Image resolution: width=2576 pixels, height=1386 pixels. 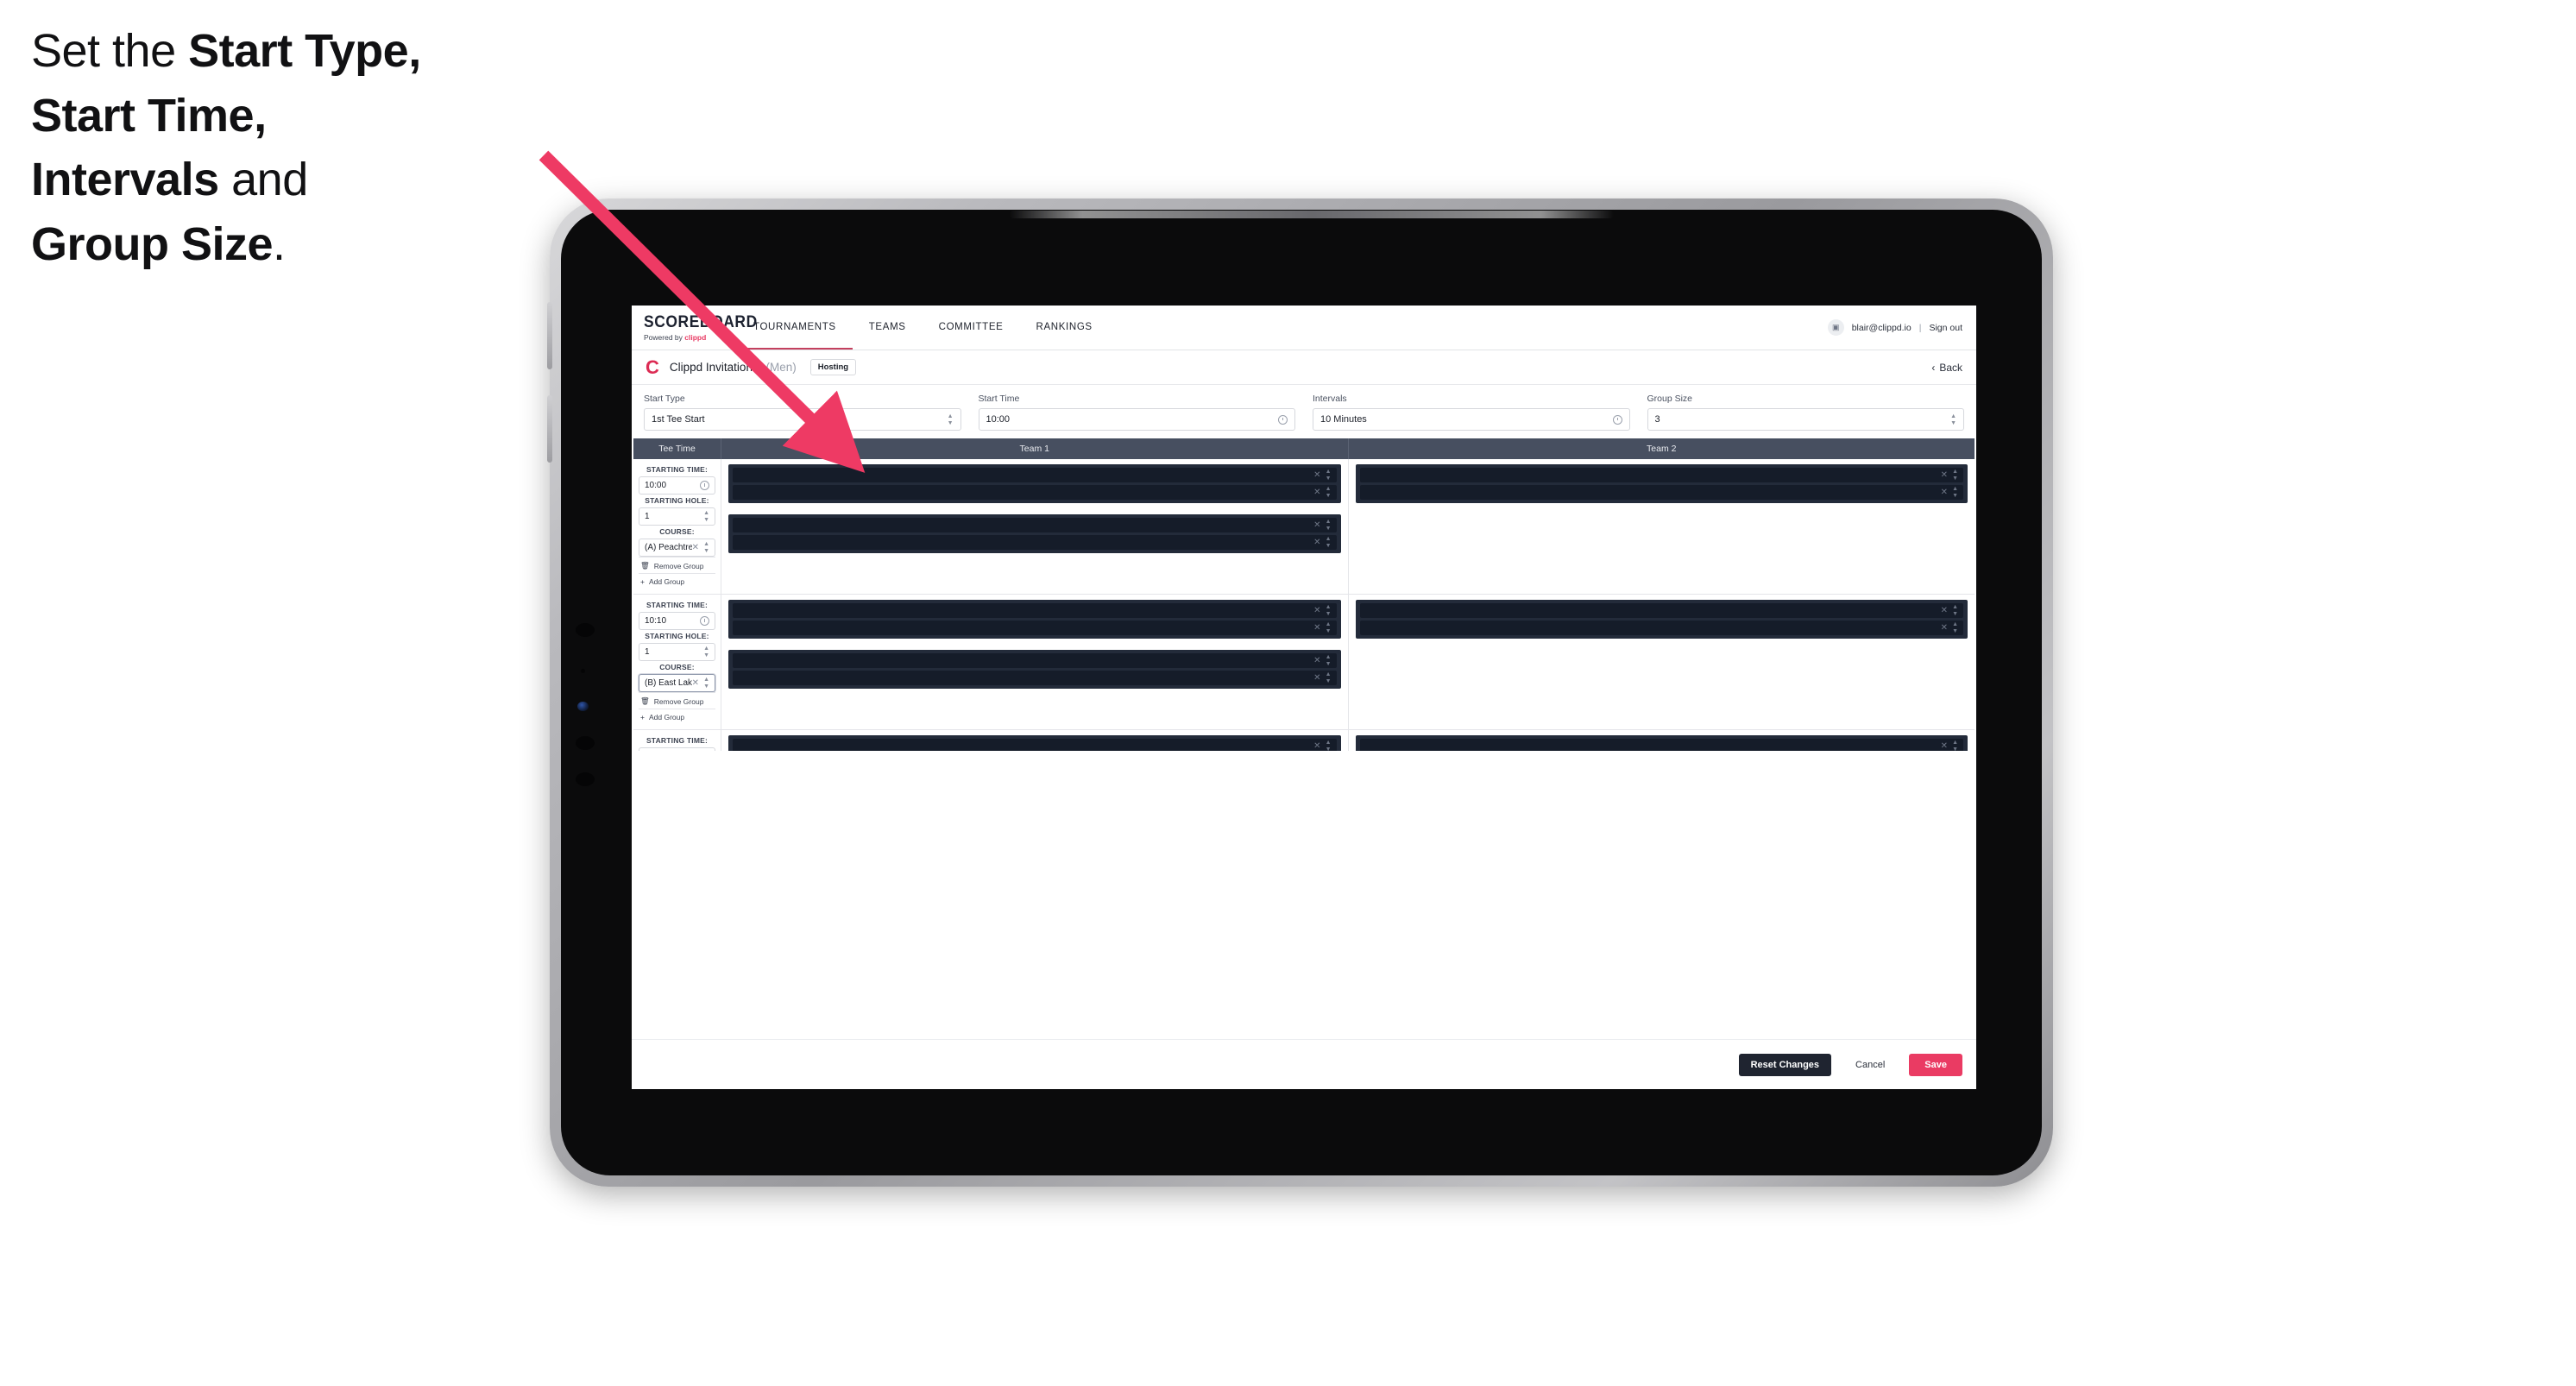 I want to click on user-email: blair@clippd.io, so click(x=1881, y=328).